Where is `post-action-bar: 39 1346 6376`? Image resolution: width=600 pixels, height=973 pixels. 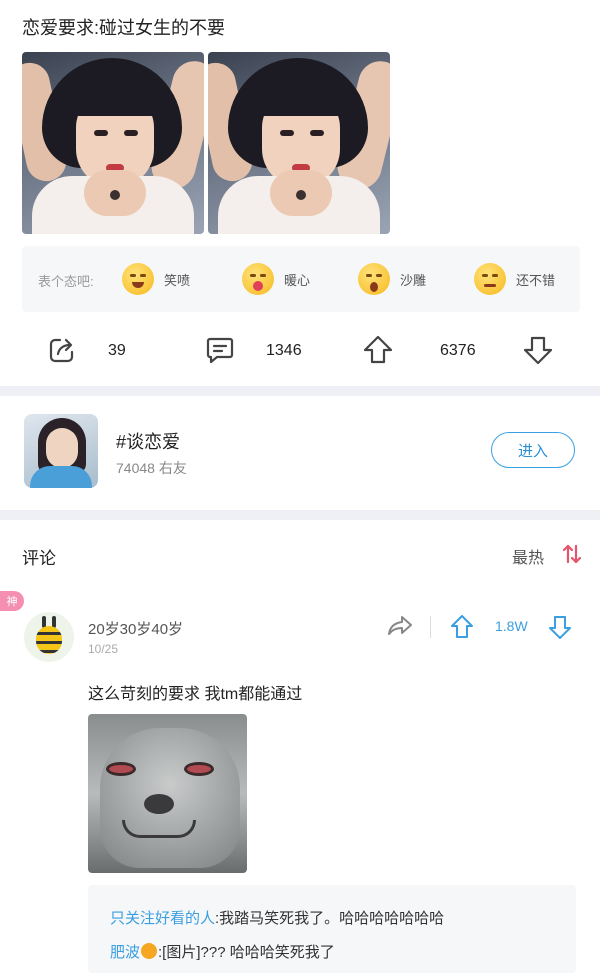 post-action-bar: 39 1346 6376 is located at coordinates (300, 351).